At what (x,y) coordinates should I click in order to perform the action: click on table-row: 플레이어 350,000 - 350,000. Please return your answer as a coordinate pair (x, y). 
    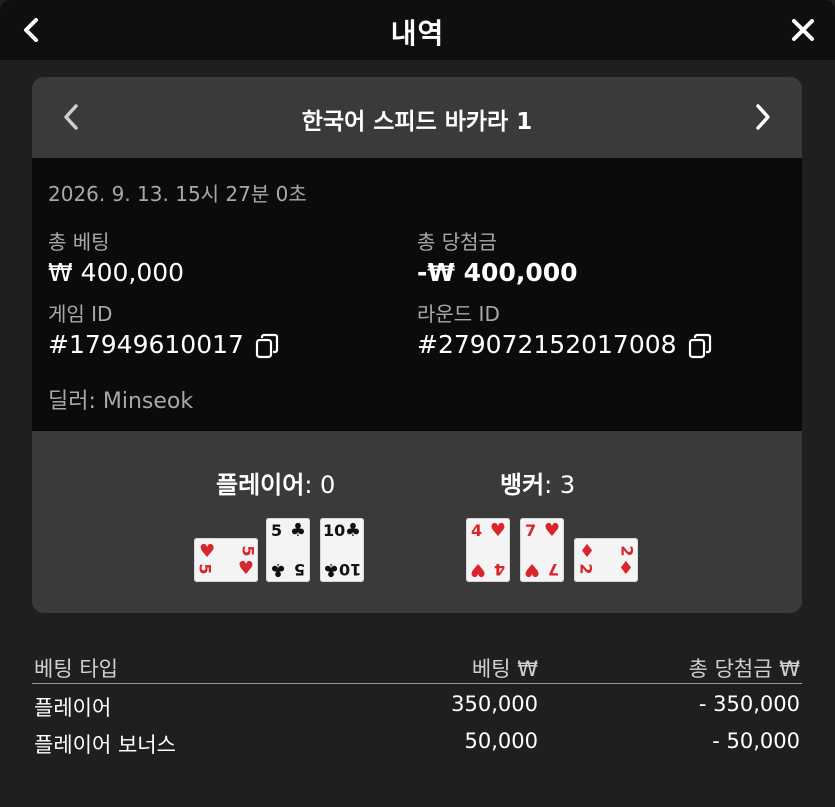
    Looking at the image, I should click on (417, 702).